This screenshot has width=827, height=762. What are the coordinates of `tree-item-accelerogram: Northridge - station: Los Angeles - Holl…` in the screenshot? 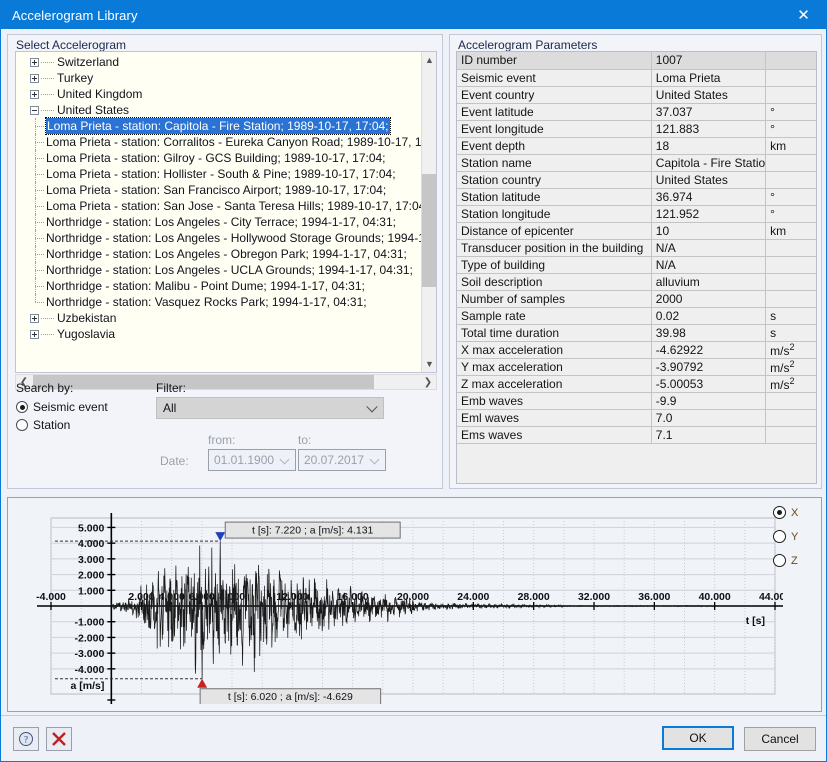 It's located at (226, 238).